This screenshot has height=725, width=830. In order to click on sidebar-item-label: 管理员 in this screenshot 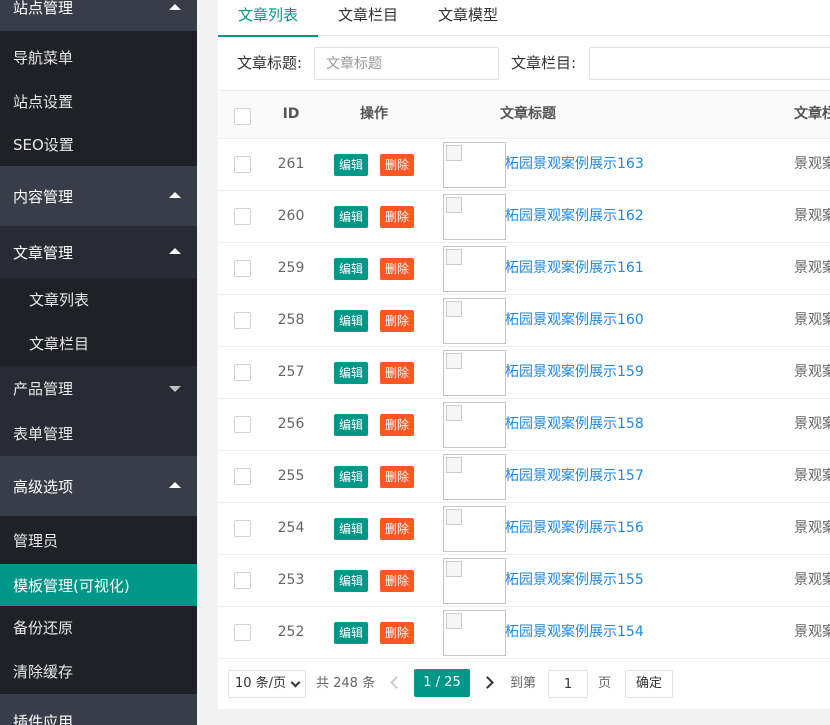, I will do `click(36, 540)`.